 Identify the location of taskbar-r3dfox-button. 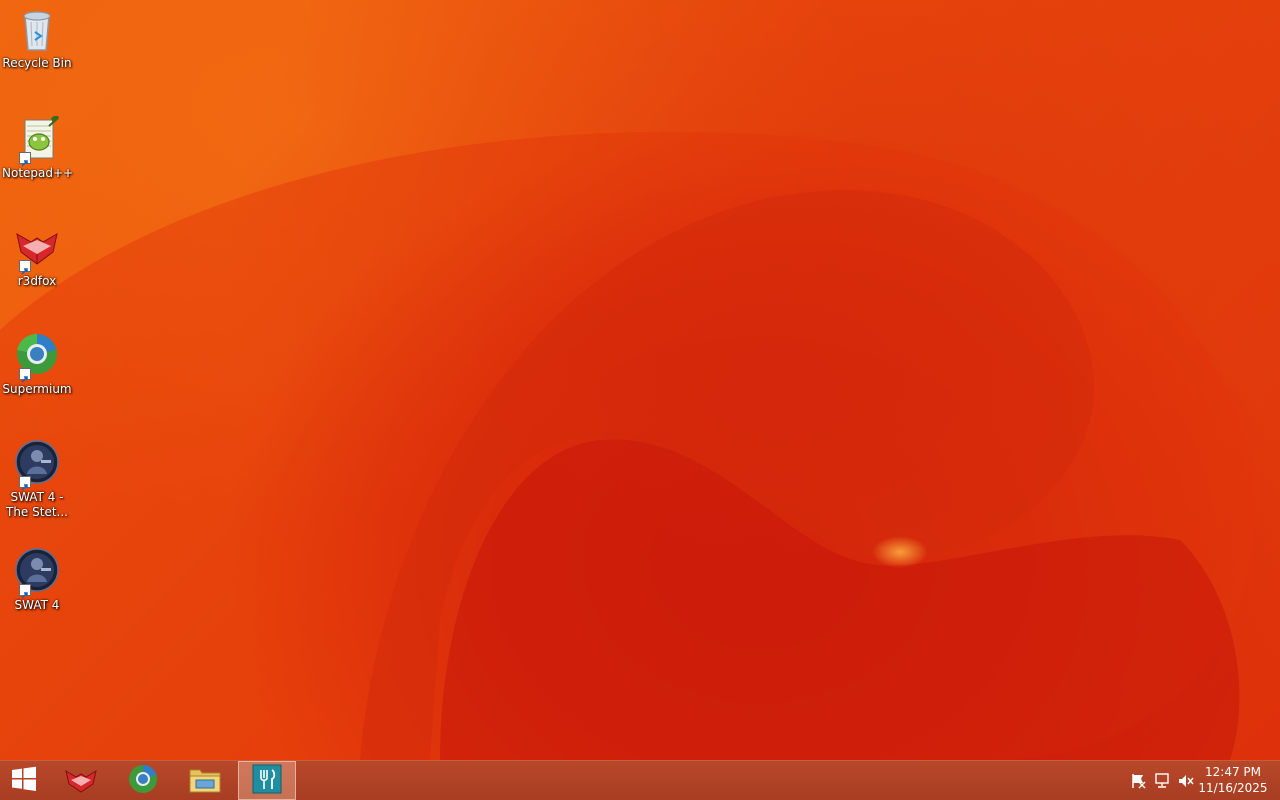
(81, 780).